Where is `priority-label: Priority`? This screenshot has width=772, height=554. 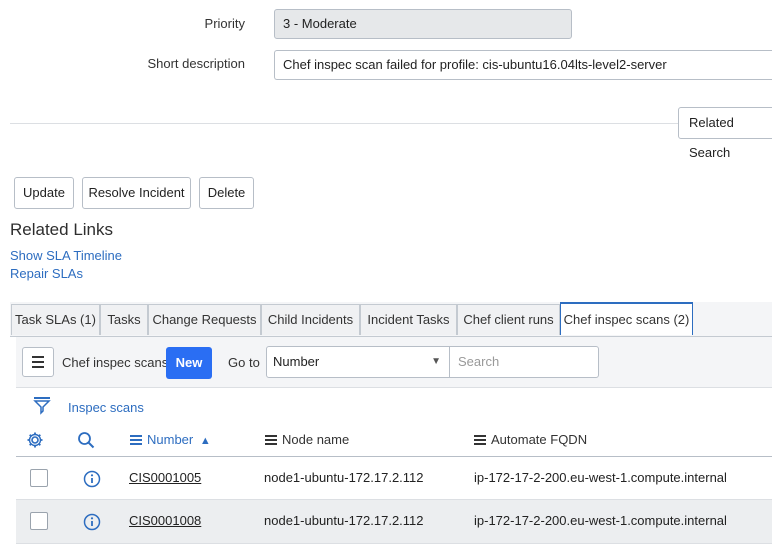 priority-label: Priority is located at coordinates (224, 23).